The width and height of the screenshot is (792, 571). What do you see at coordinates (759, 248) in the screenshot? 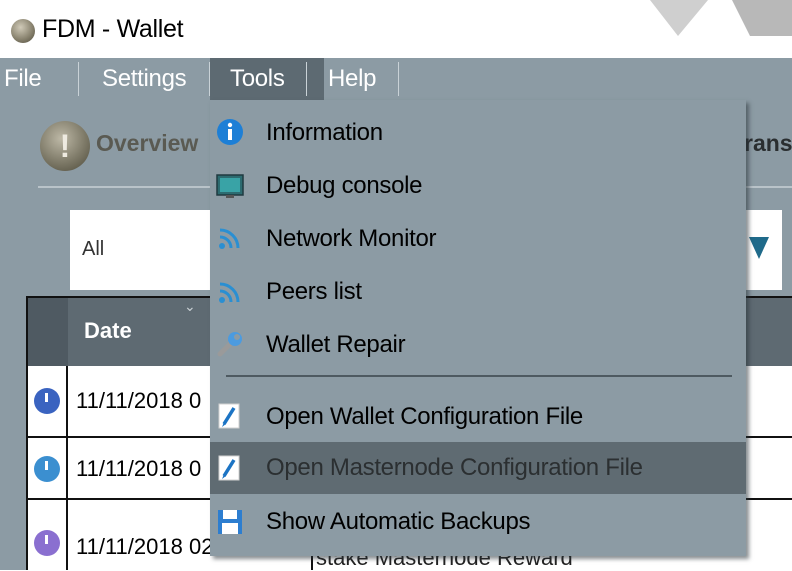
I see `dropdown-arrow-icon` at bounding box center [759, 248].